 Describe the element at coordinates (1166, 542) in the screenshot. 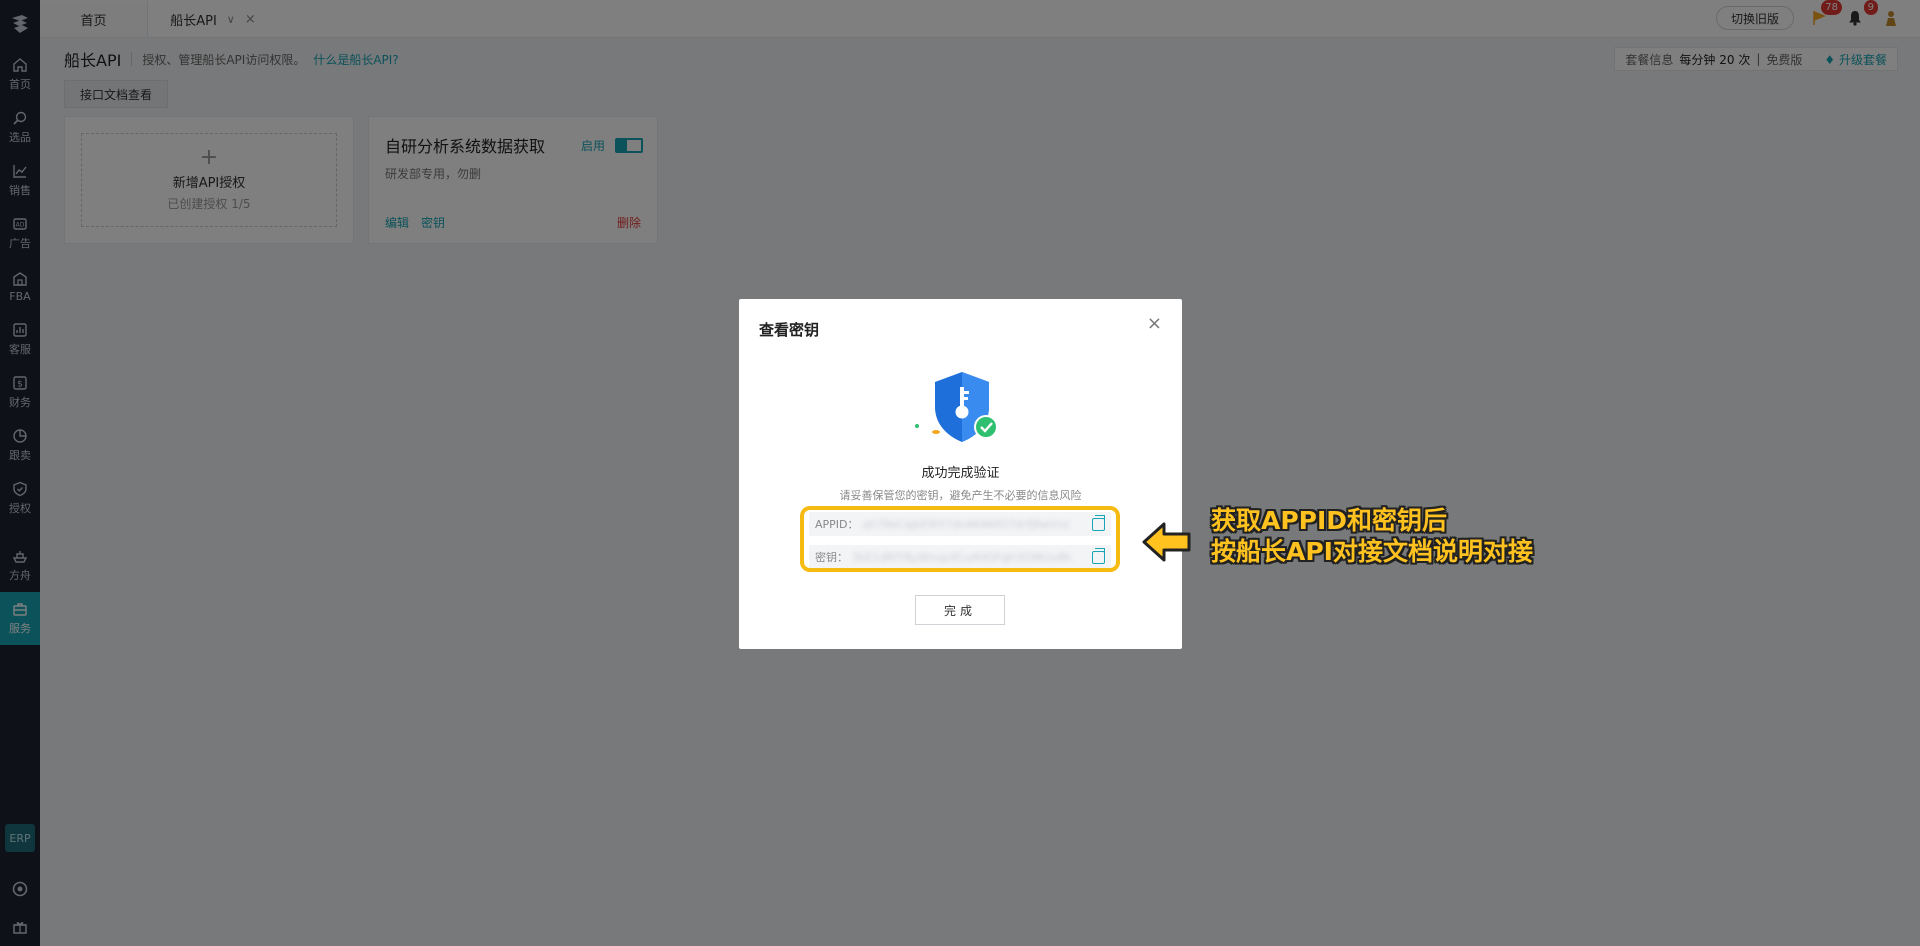

I see `arrow-left-icon` at that location.